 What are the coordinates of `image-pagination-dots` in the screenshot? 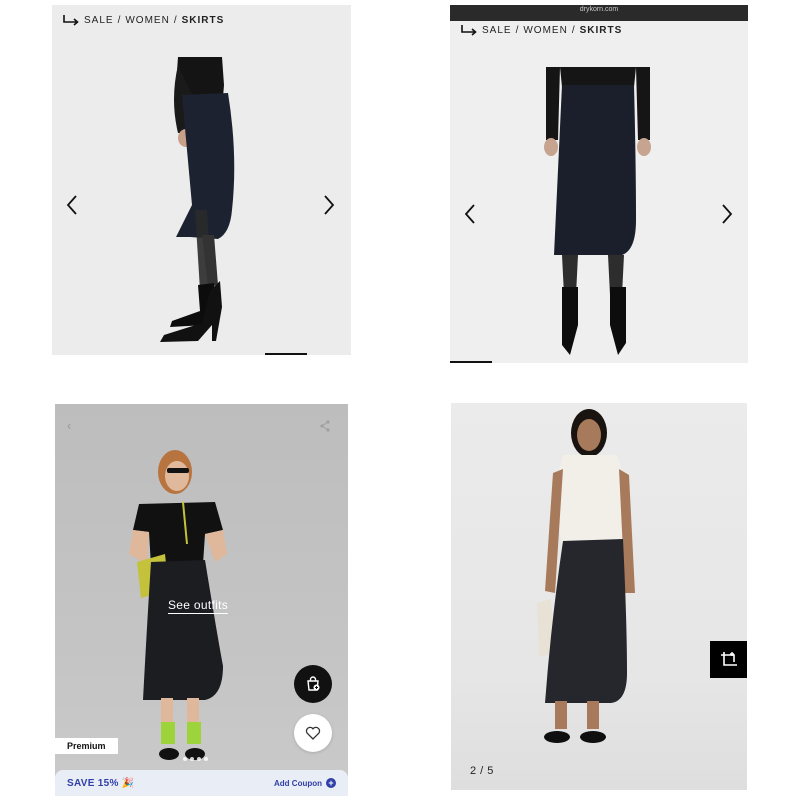 It's located at (195, 759).